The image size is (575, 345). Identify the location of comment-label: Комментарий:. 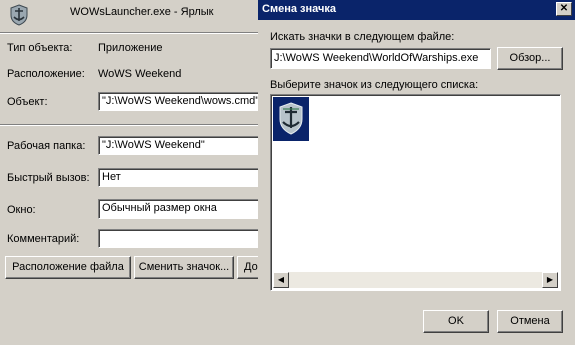
(43, 239).